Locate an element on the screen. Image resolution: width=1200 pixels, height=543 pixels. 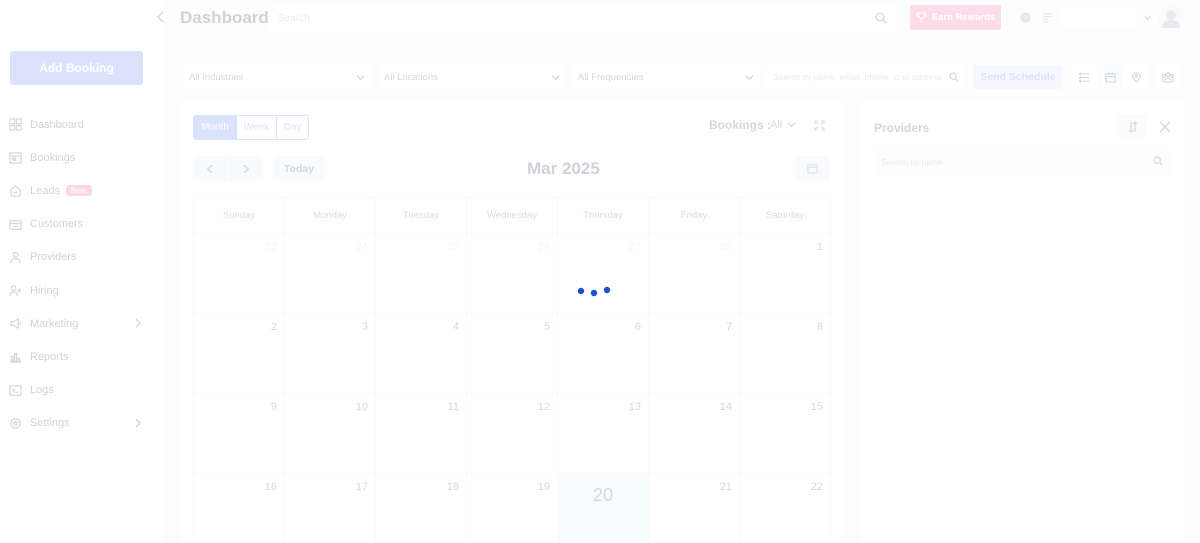
provider-search-input is located at coordinates (1009, 161).